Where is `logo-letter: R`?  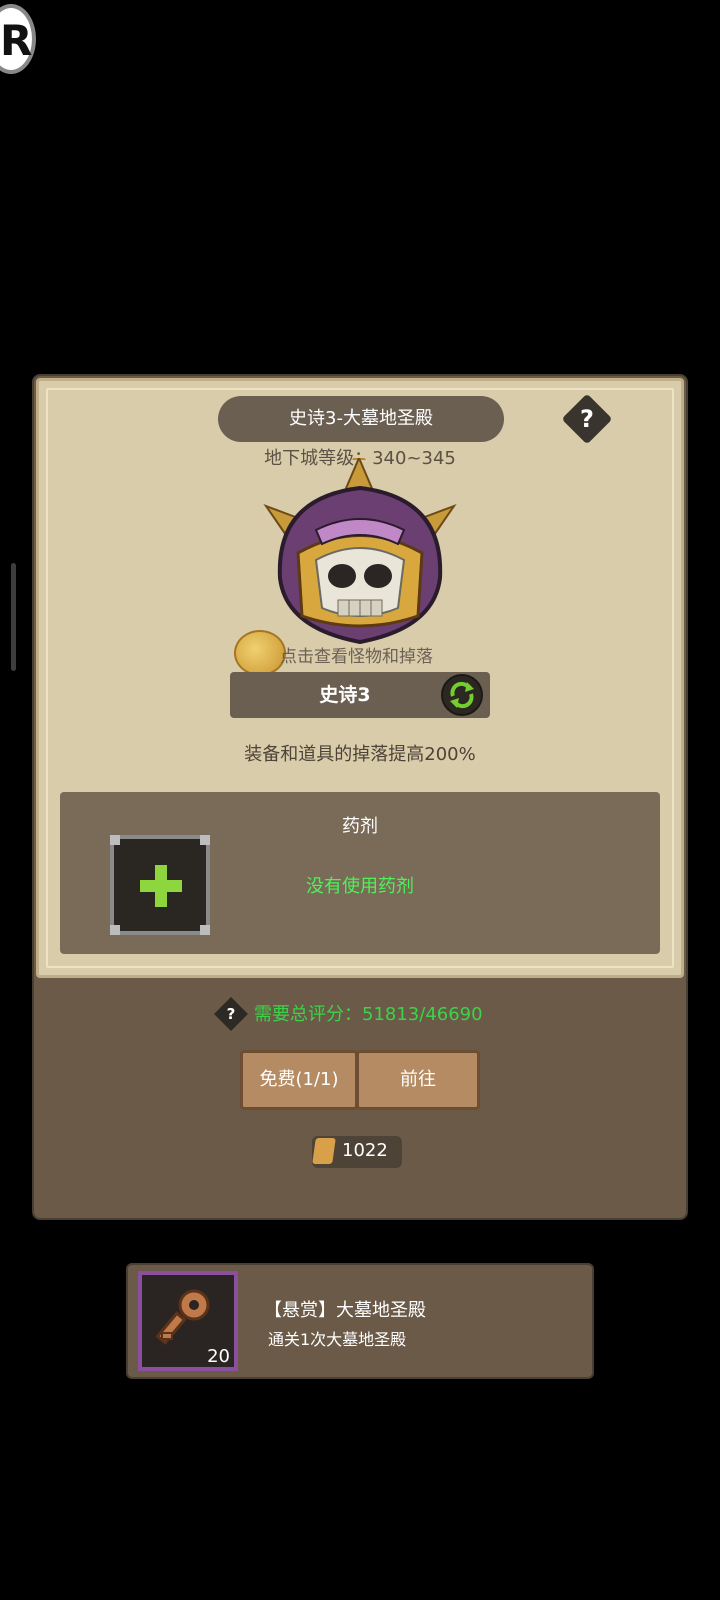
logo-letter: R is located at coordinates (16, 40).